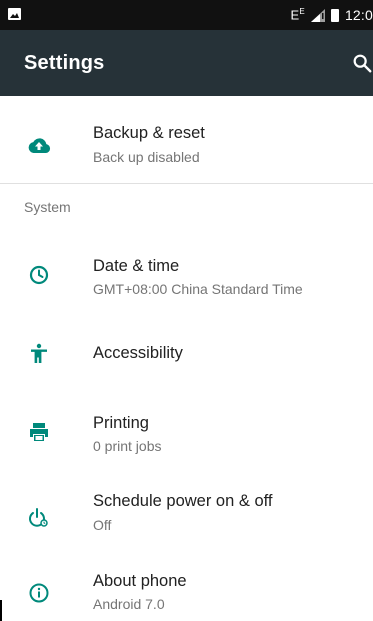 The height and width of the screenshot is (621, 373). I want to click on settings-item-about-phone: About phone Android 7.0, so click(186, 594).